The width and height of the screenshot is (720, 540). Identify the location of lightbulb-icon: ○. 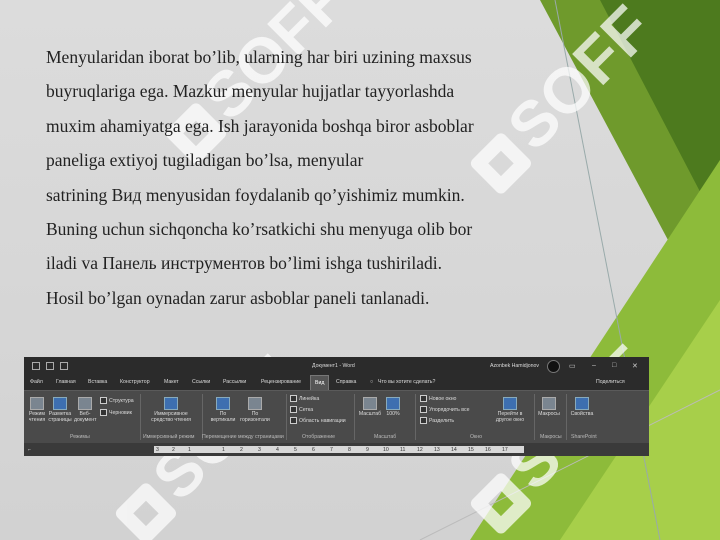
(372, 382).